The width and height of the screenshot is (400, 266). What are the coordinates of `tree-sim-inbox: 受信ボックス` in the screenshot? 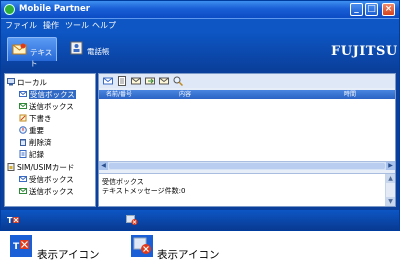 It's located at (46, 179).